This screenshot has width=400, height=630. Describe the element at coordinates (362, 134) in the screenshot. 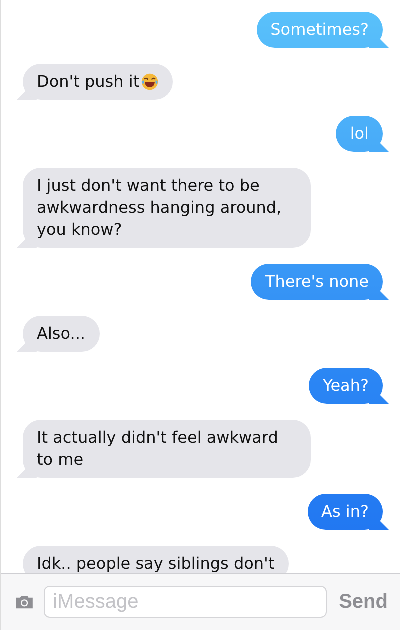

I see `sent-message: lol` at that location.